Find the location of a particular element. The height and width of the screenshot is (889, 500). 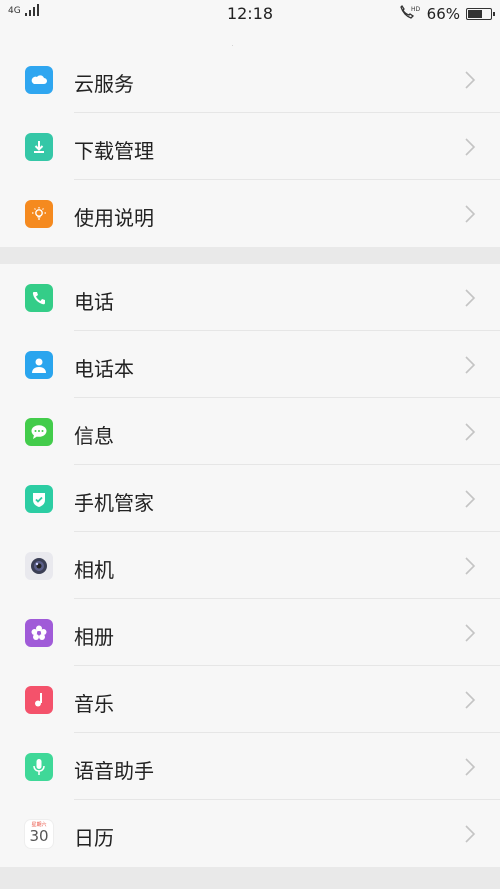

battery-percent: 66% is located at coordinates (443, 14).